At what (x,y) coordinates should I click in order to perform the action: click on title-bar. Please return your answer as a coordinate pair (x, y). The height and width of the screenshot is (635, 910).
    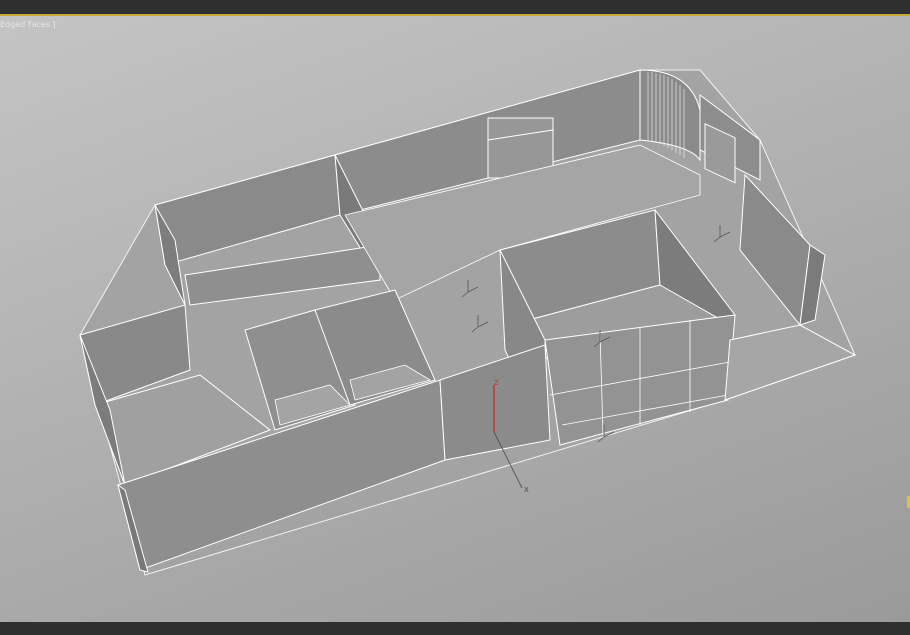
    Looking at the image, I should click on (455, 7).